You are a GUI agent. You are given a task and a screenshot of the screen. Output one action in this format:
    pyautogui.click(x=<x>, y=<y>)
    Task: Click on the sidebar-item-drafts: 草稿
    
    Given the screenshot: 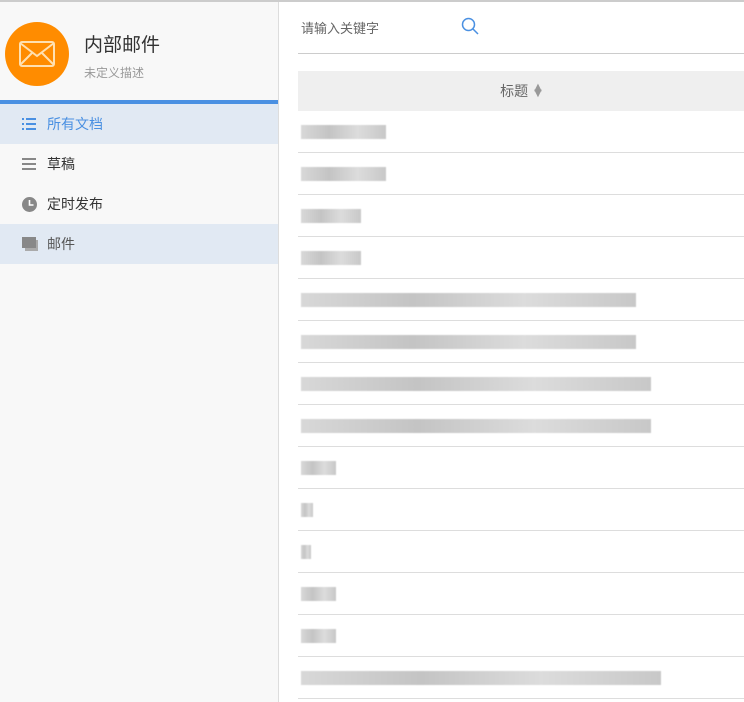 What is the action you would take?
    pyautogui.click(x=139, y=164)
    